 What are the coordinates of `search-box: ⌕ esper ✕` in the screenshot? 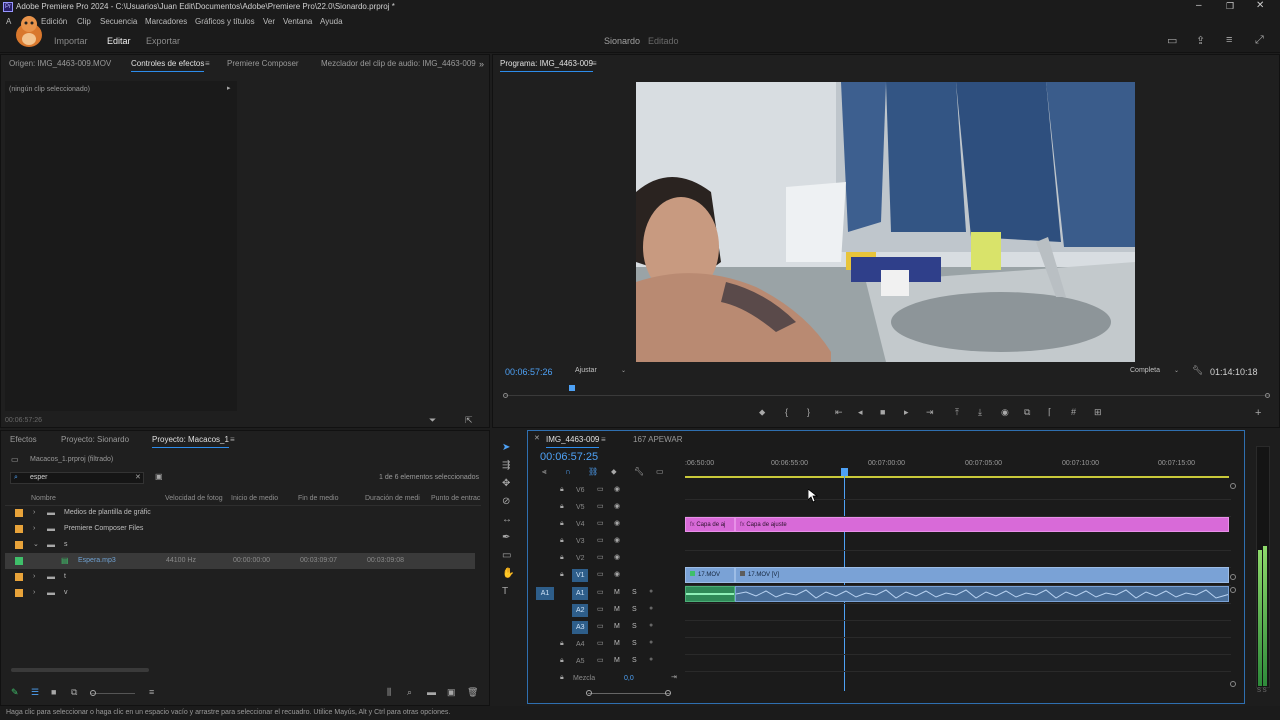 It's located at (77, 478).